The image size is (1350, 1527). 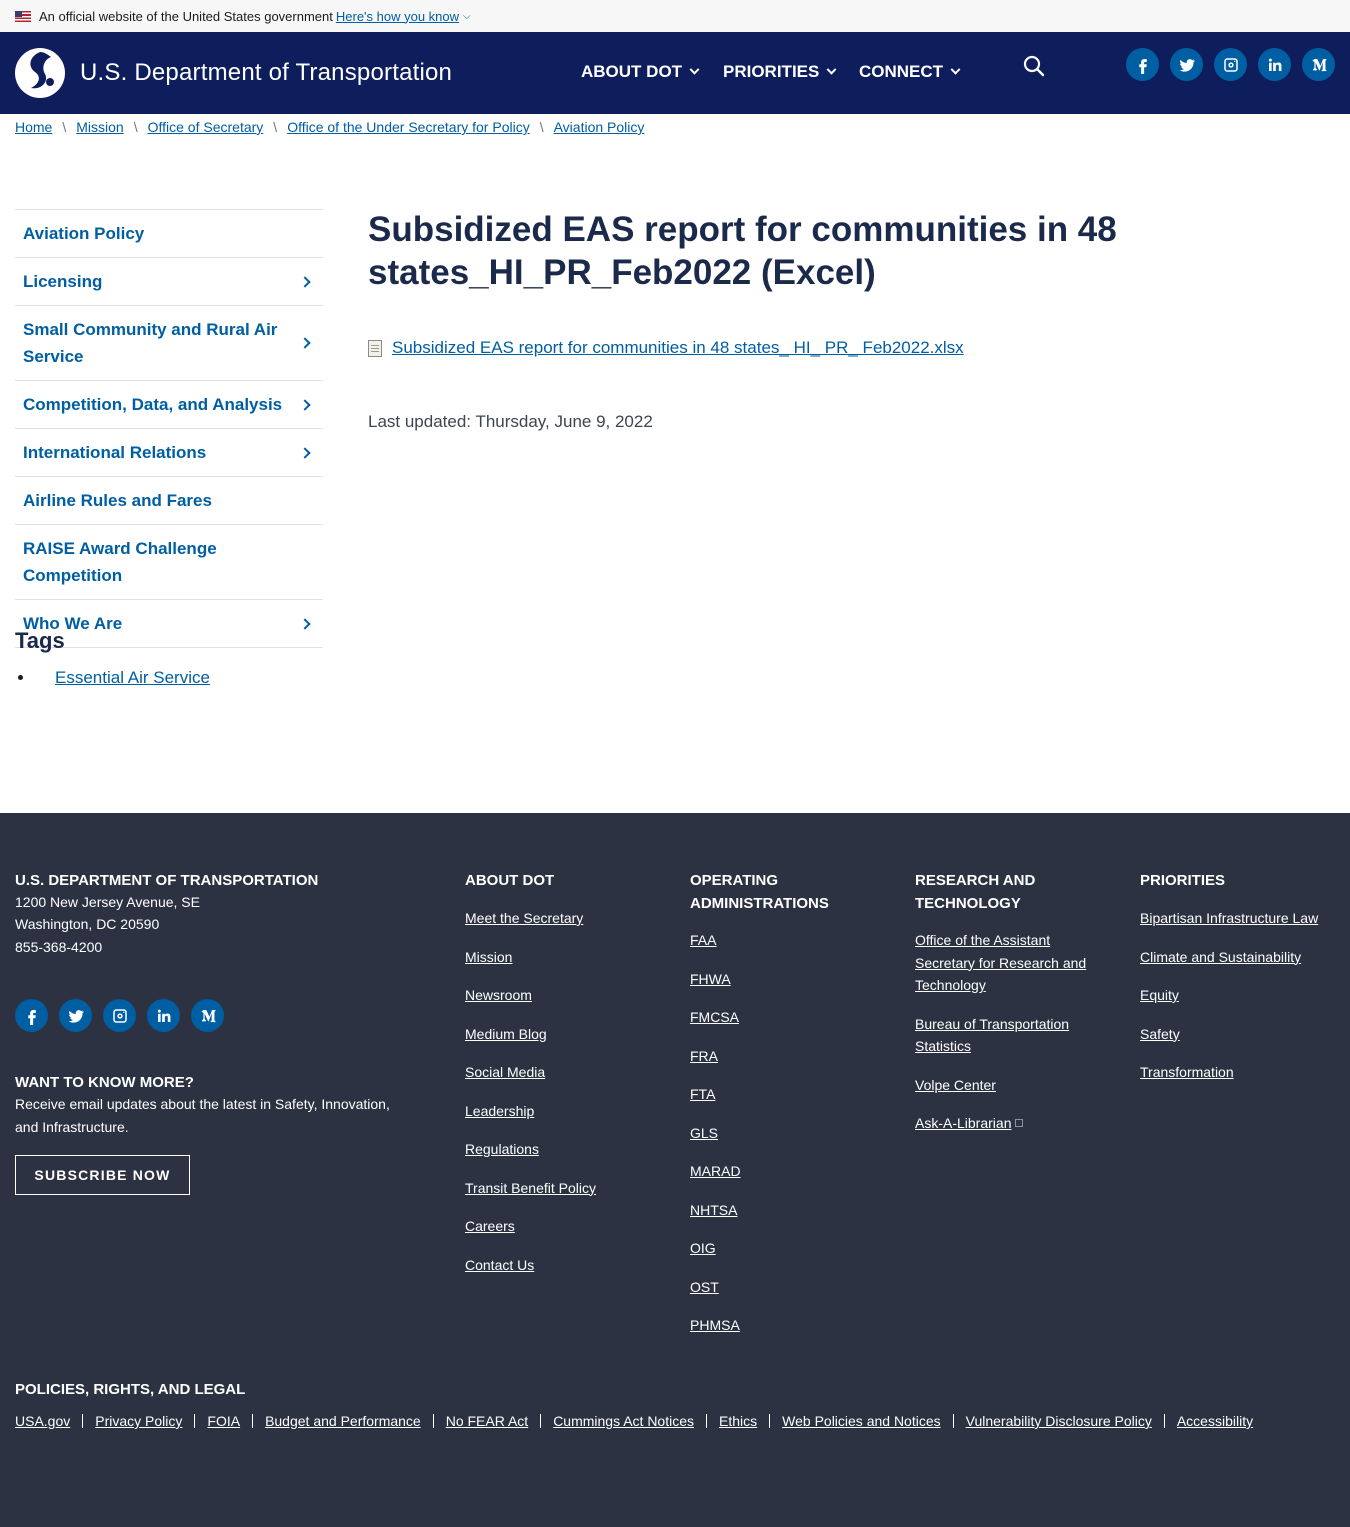 I want to click on chevron-down-icon: ⌵, so click(x=467, y=16).